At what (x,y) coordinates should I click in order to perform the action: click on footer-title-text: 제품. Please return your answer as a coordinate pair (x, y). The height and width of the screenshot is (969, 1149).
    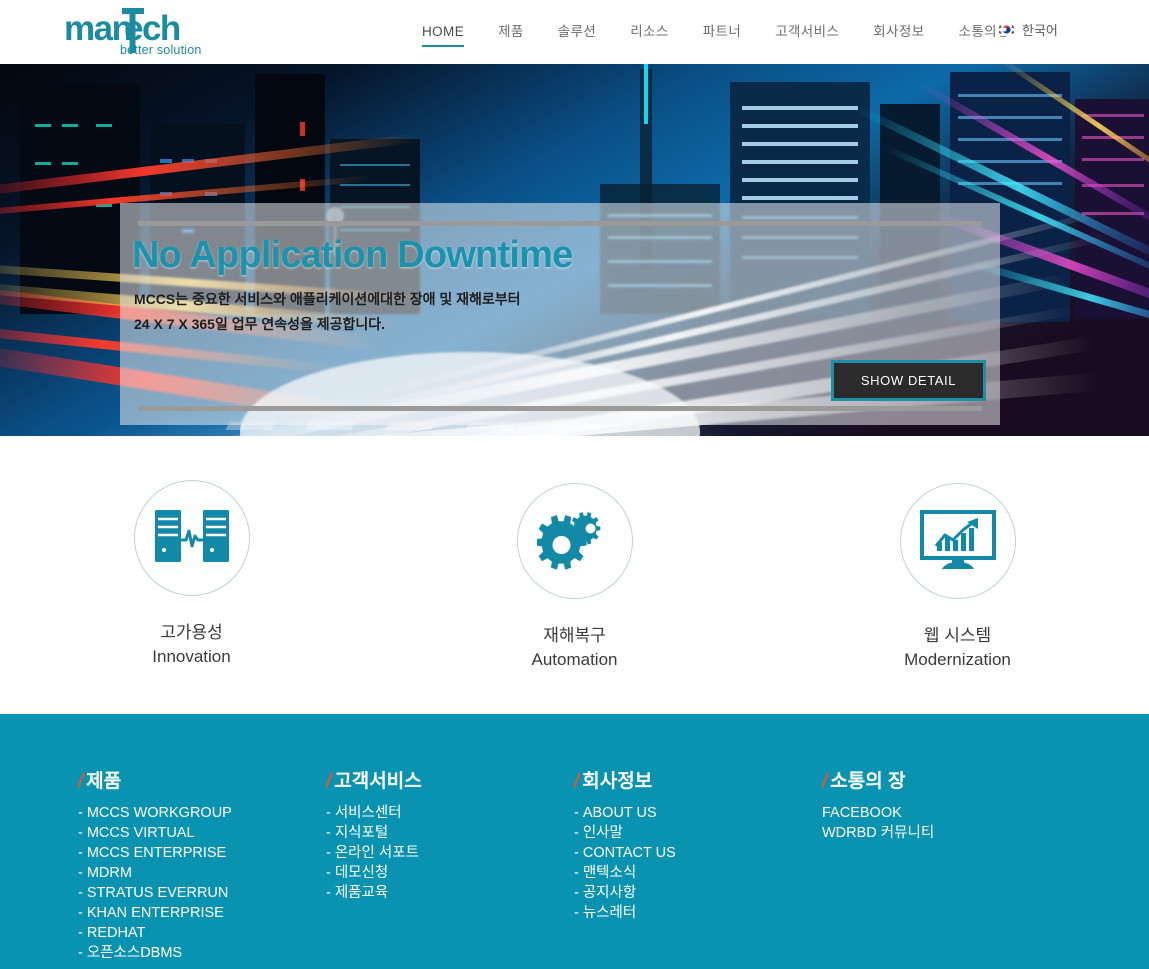
    Looking at the image, I should click on (104, 781).